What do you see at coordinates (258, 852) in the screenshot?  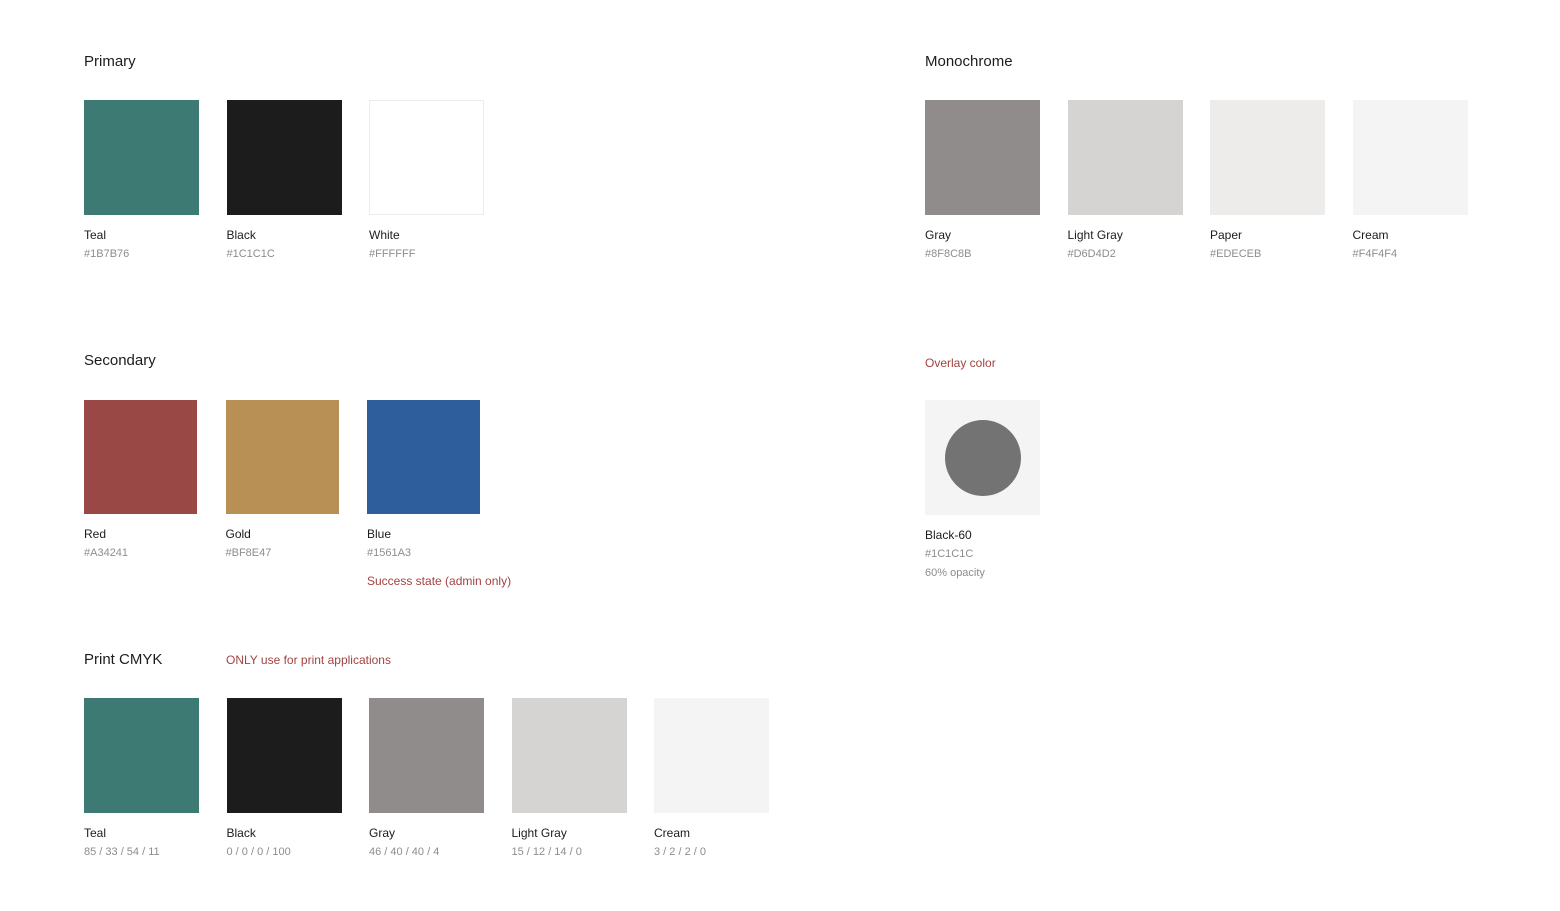 I see `swatch-cmyk-value: 0 / 0 / 0 / 100` at bounding box center [258, 852].